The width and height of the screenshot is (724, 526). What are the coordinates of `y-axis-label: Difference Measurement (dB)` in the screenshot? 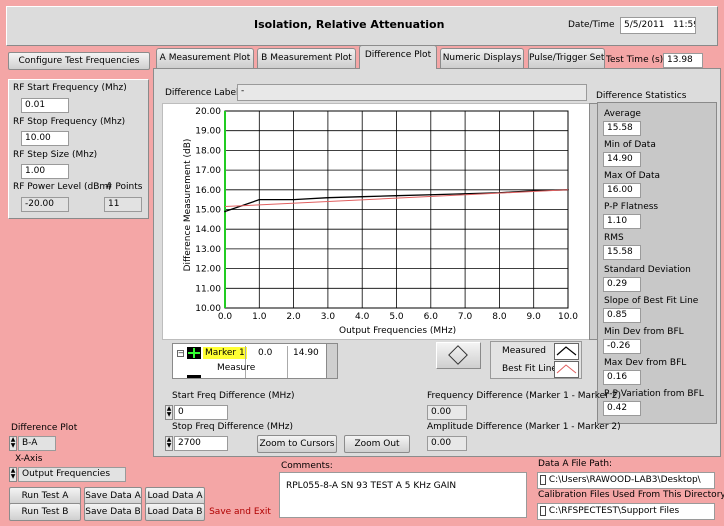 It's located at (188, 205).